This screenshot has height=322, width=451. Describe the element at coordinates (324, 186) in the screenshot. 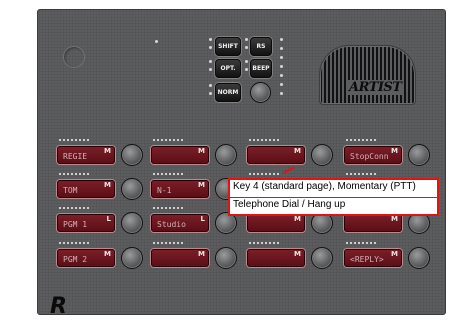

I see `tooltip-line-1: Key 4 (standard page), Momentary (PTT)` at that location.